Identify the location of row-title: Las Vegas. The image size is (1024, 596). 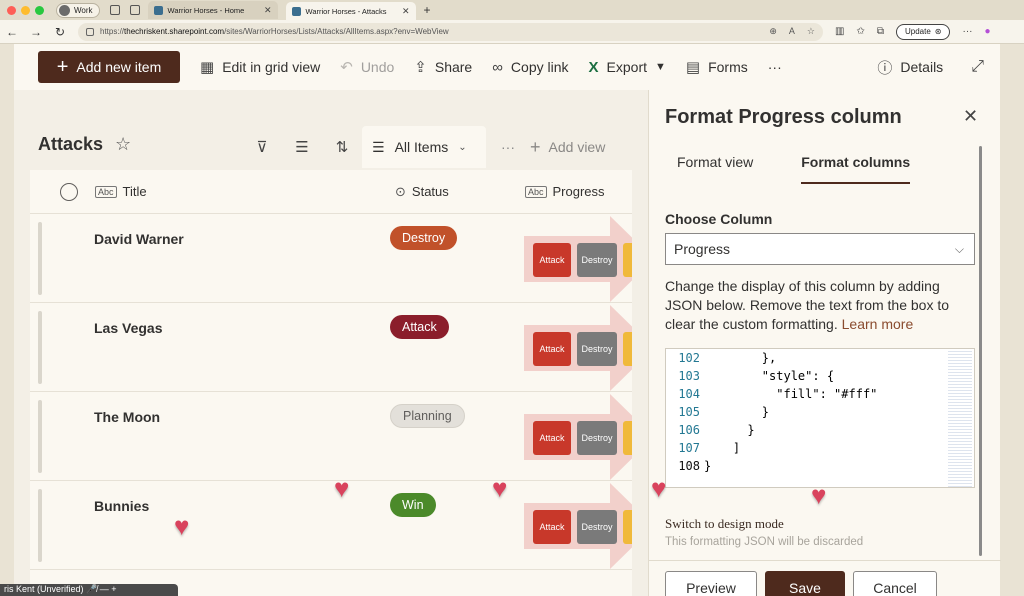
(128, 328).